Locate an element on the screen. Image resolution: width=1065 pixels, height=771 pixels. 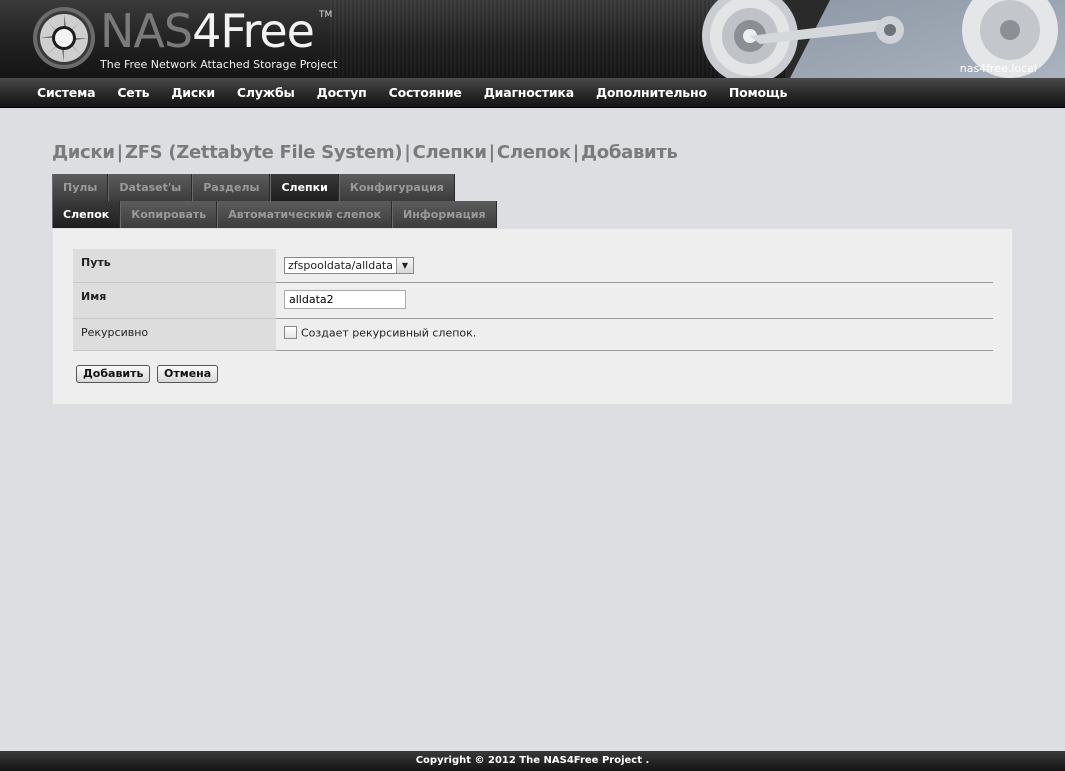
footer-copyright: Copyright © 2012 The NAS4Free Project . is located at coordinates (532, 761).